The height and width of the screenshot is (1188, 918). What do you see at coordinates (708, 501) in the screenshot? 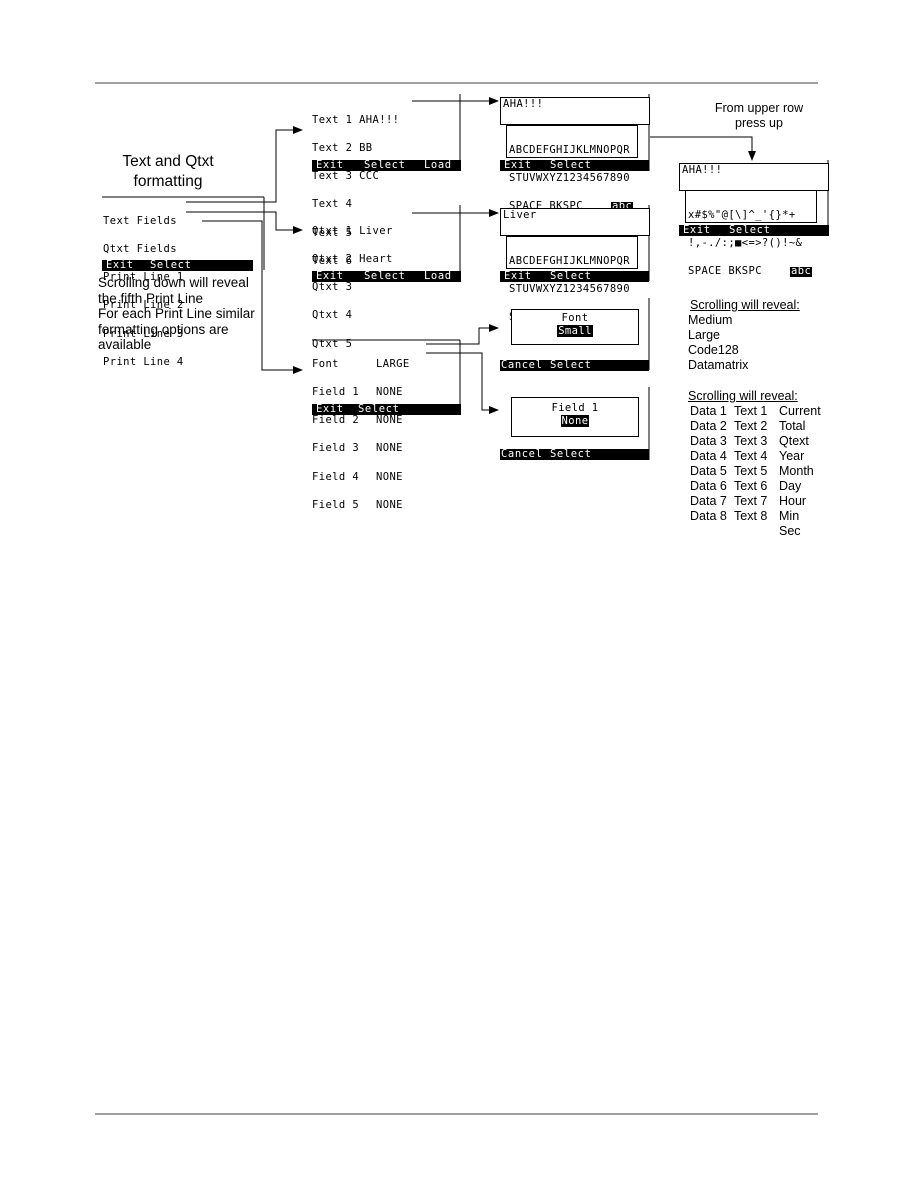
I see `field-option: Data 7` at bounding box center [708, 501].